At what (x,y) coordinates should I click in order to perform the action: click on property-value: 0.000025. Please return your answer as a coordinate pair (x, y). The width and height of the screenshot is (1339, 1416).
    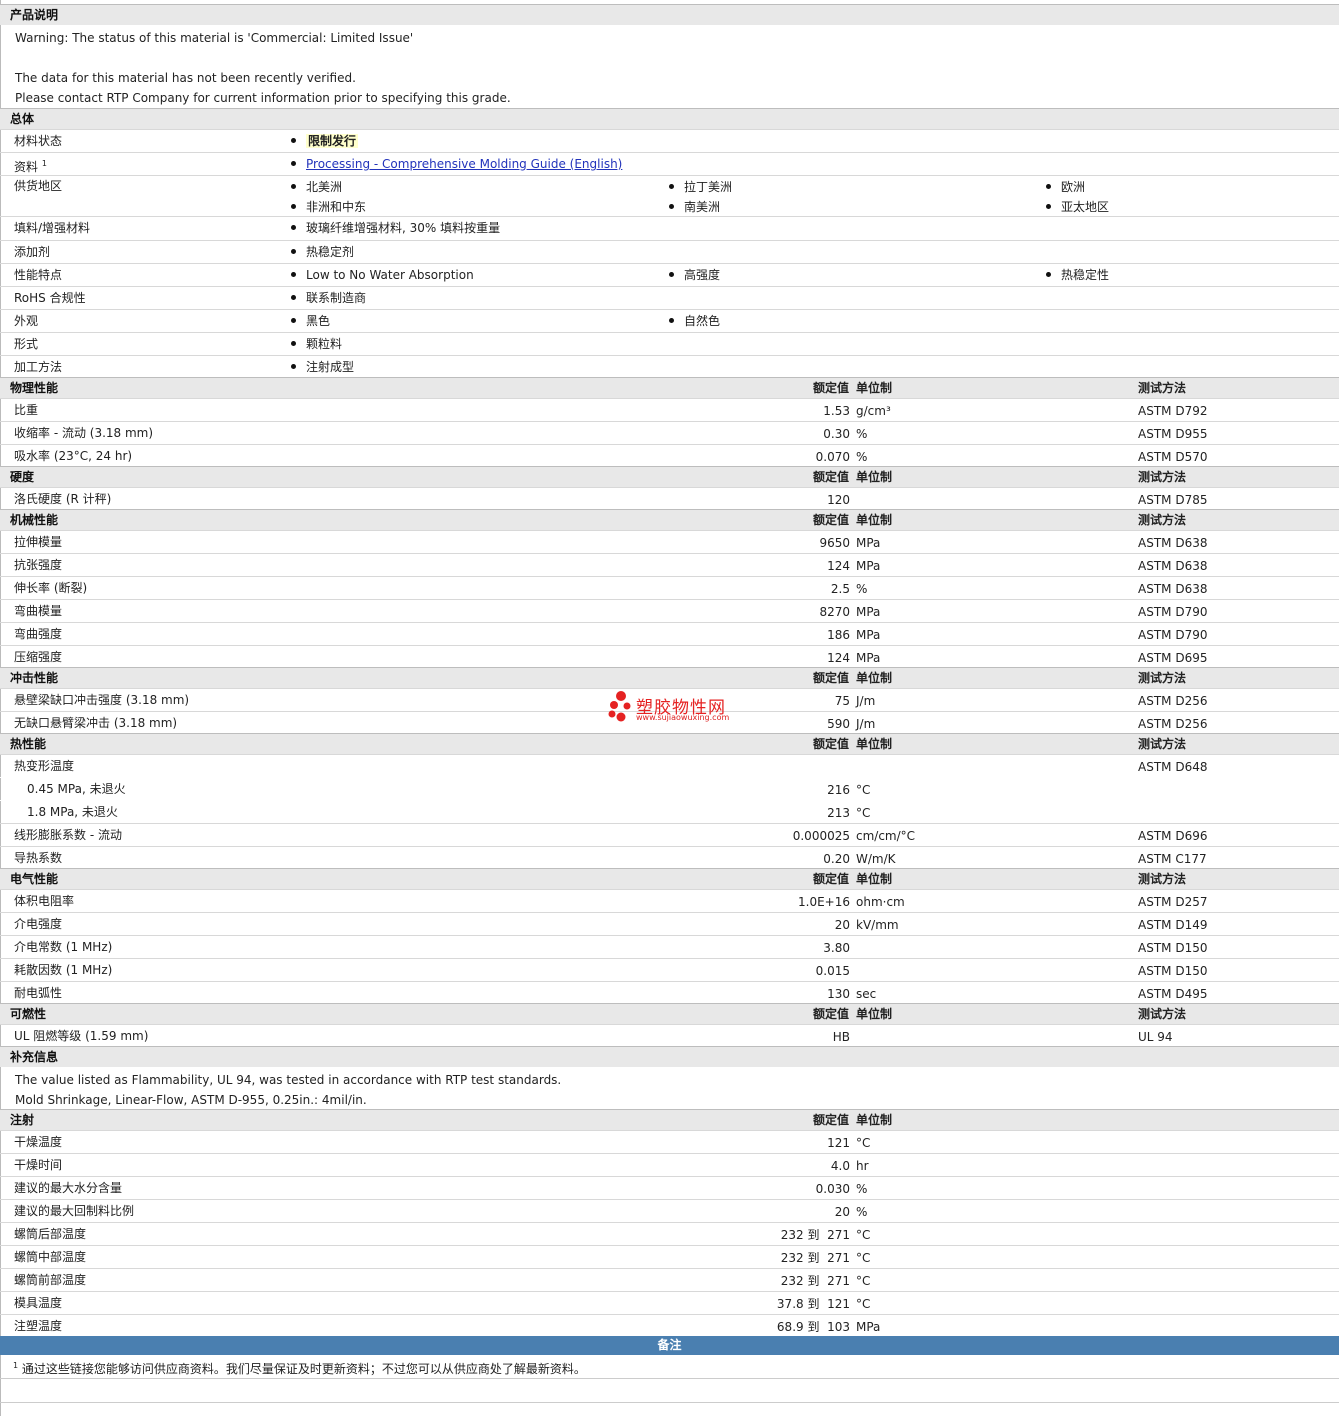
    Looking at the image, I should click on (821, 836).